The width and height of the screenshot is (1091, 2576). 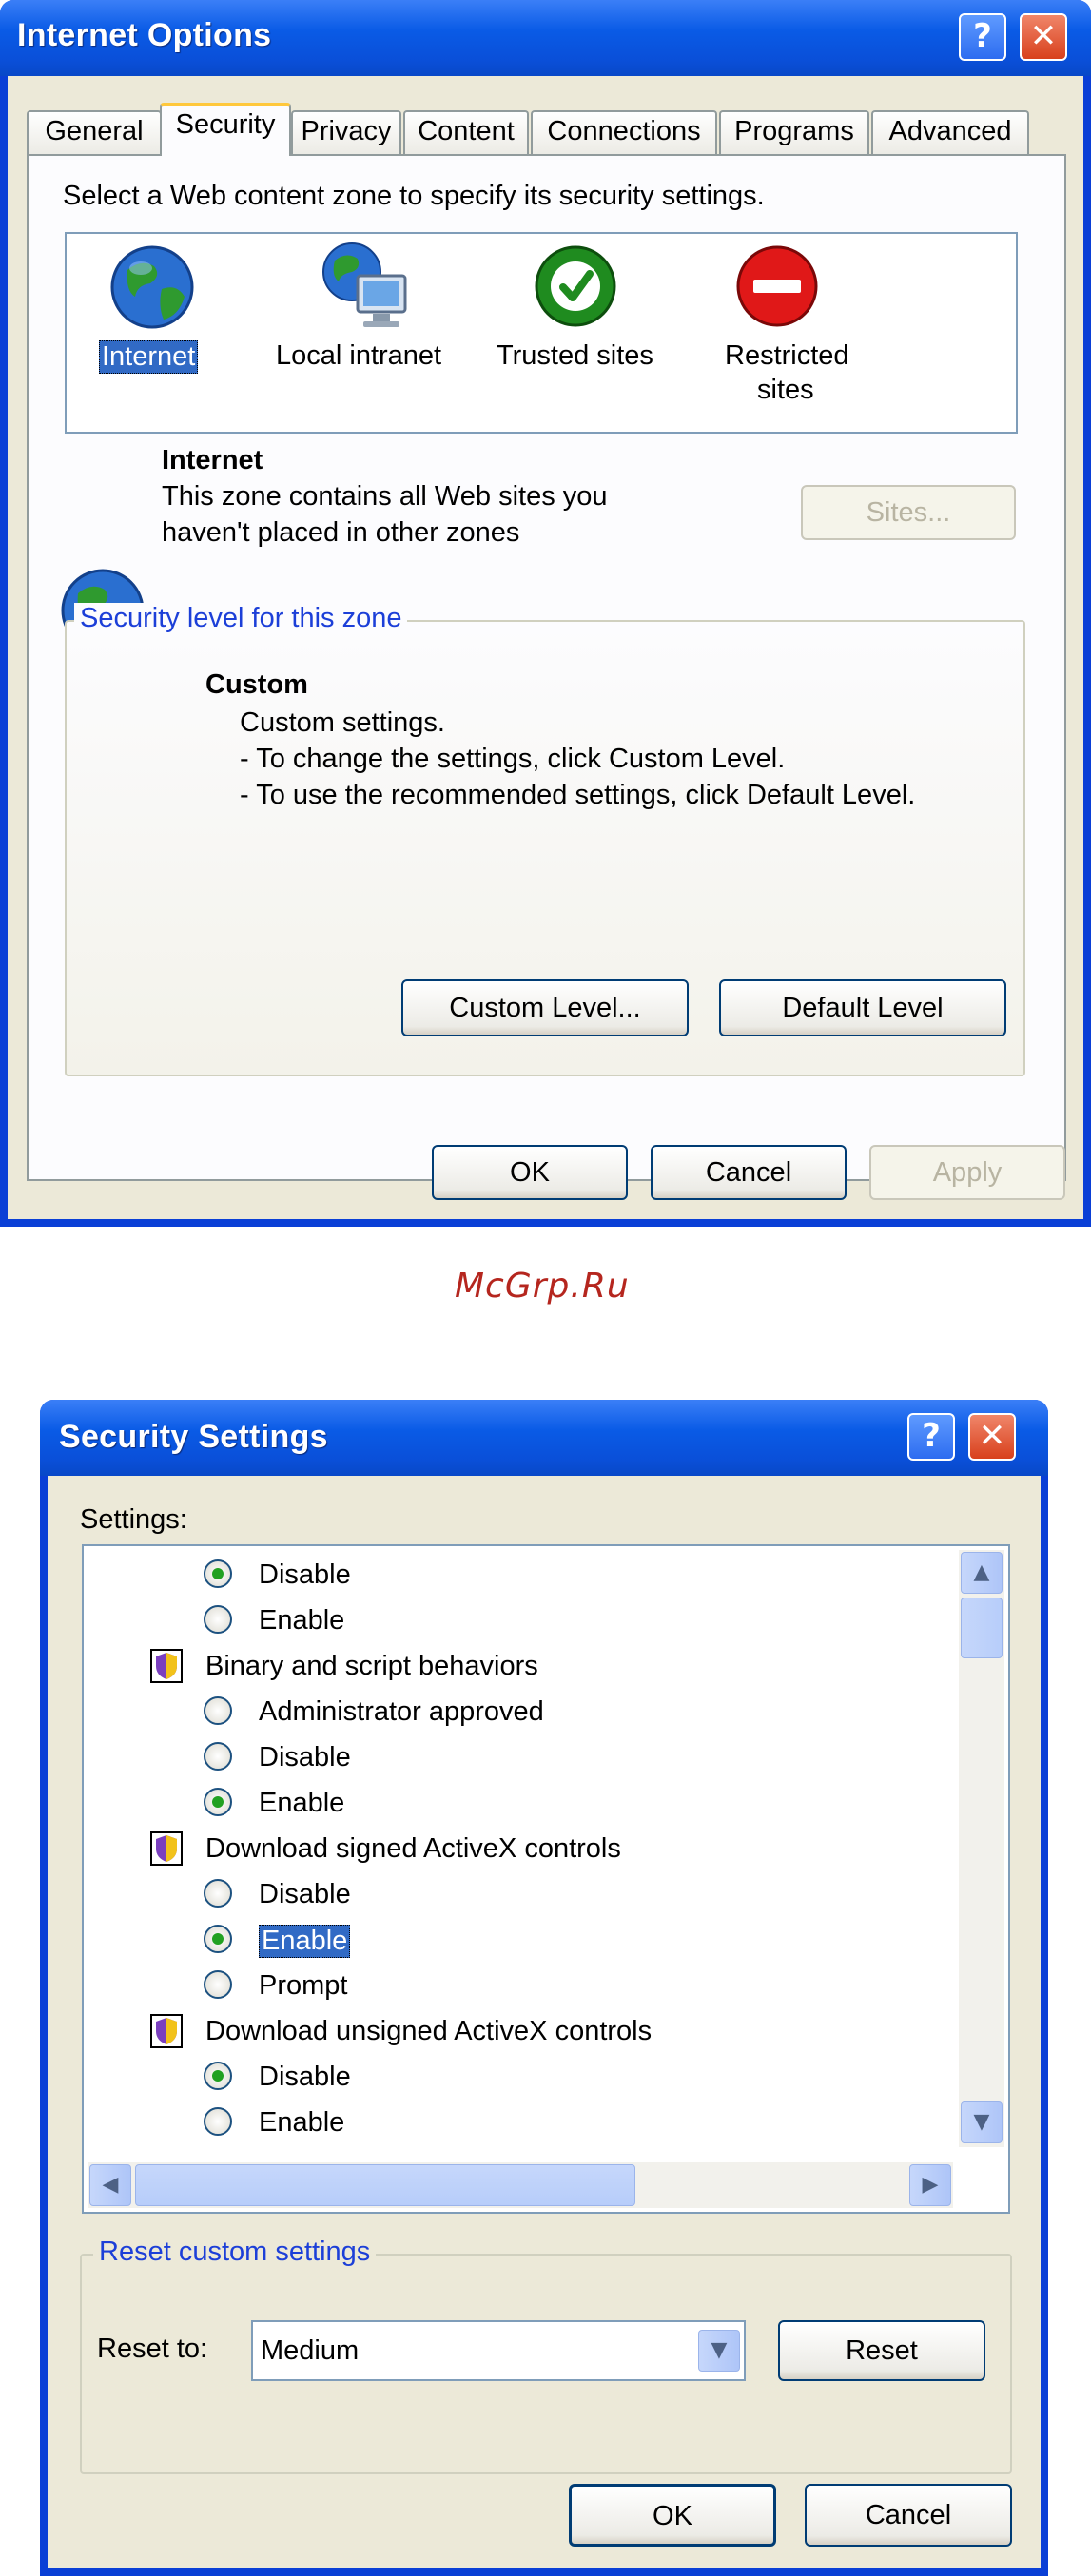 I want to click on tab-label: General, so click(x=94, y=131).